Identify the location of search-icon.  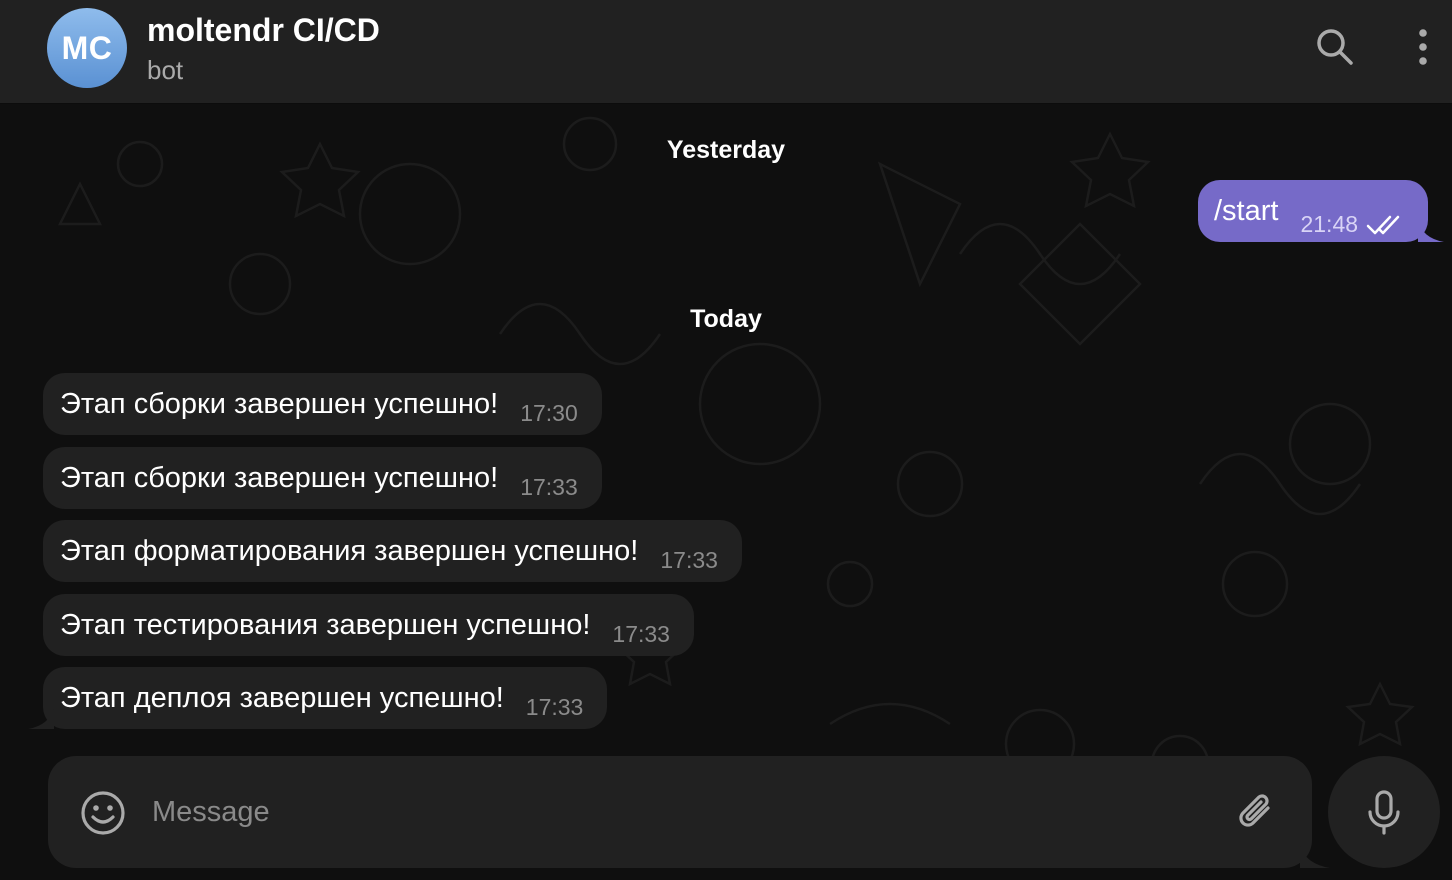
(1335, 47).